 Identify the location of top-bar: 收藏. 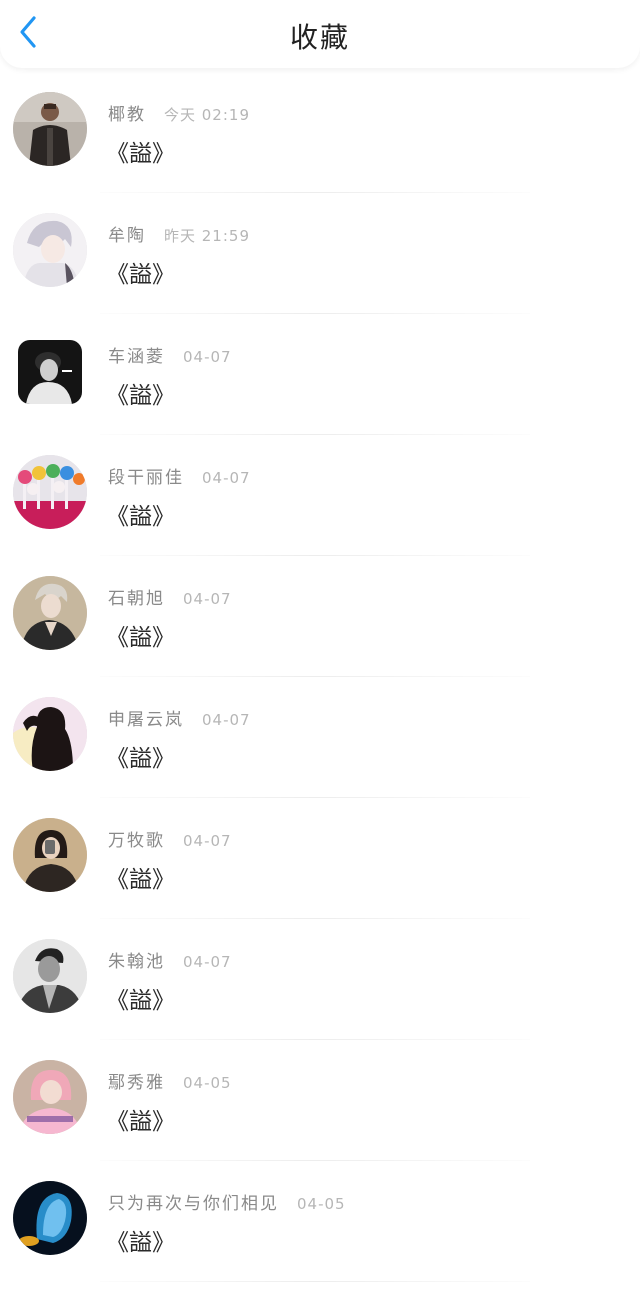
(320, 34).